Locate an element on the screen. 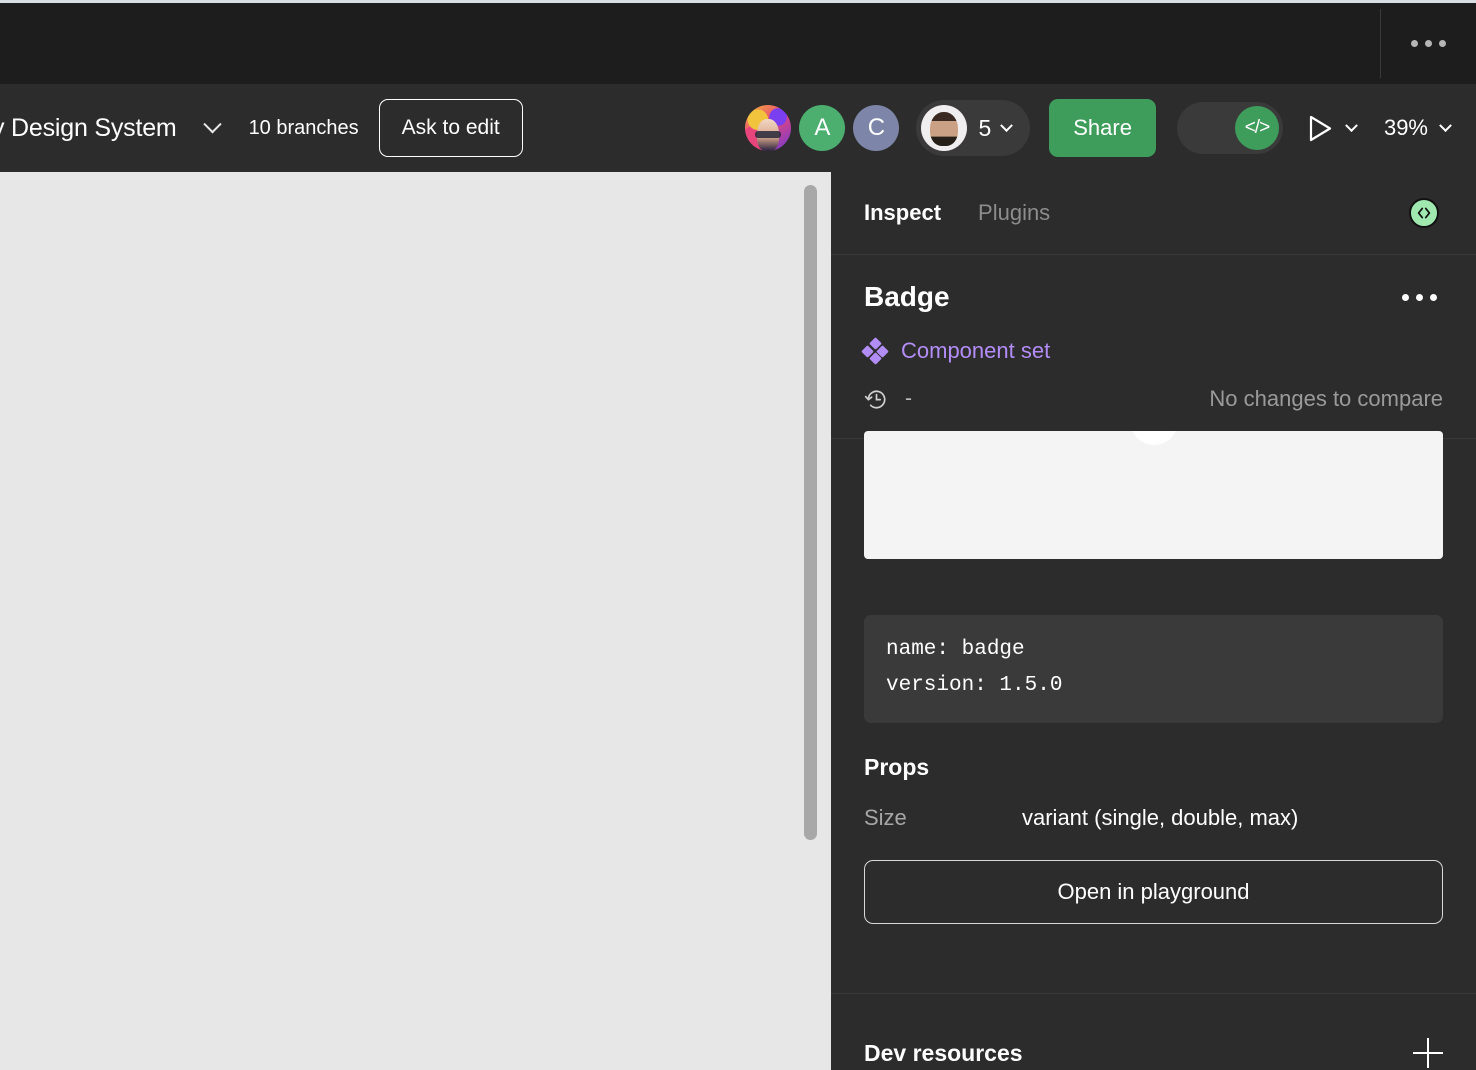  panel-section-divider is located at coordinates (1153, 977).